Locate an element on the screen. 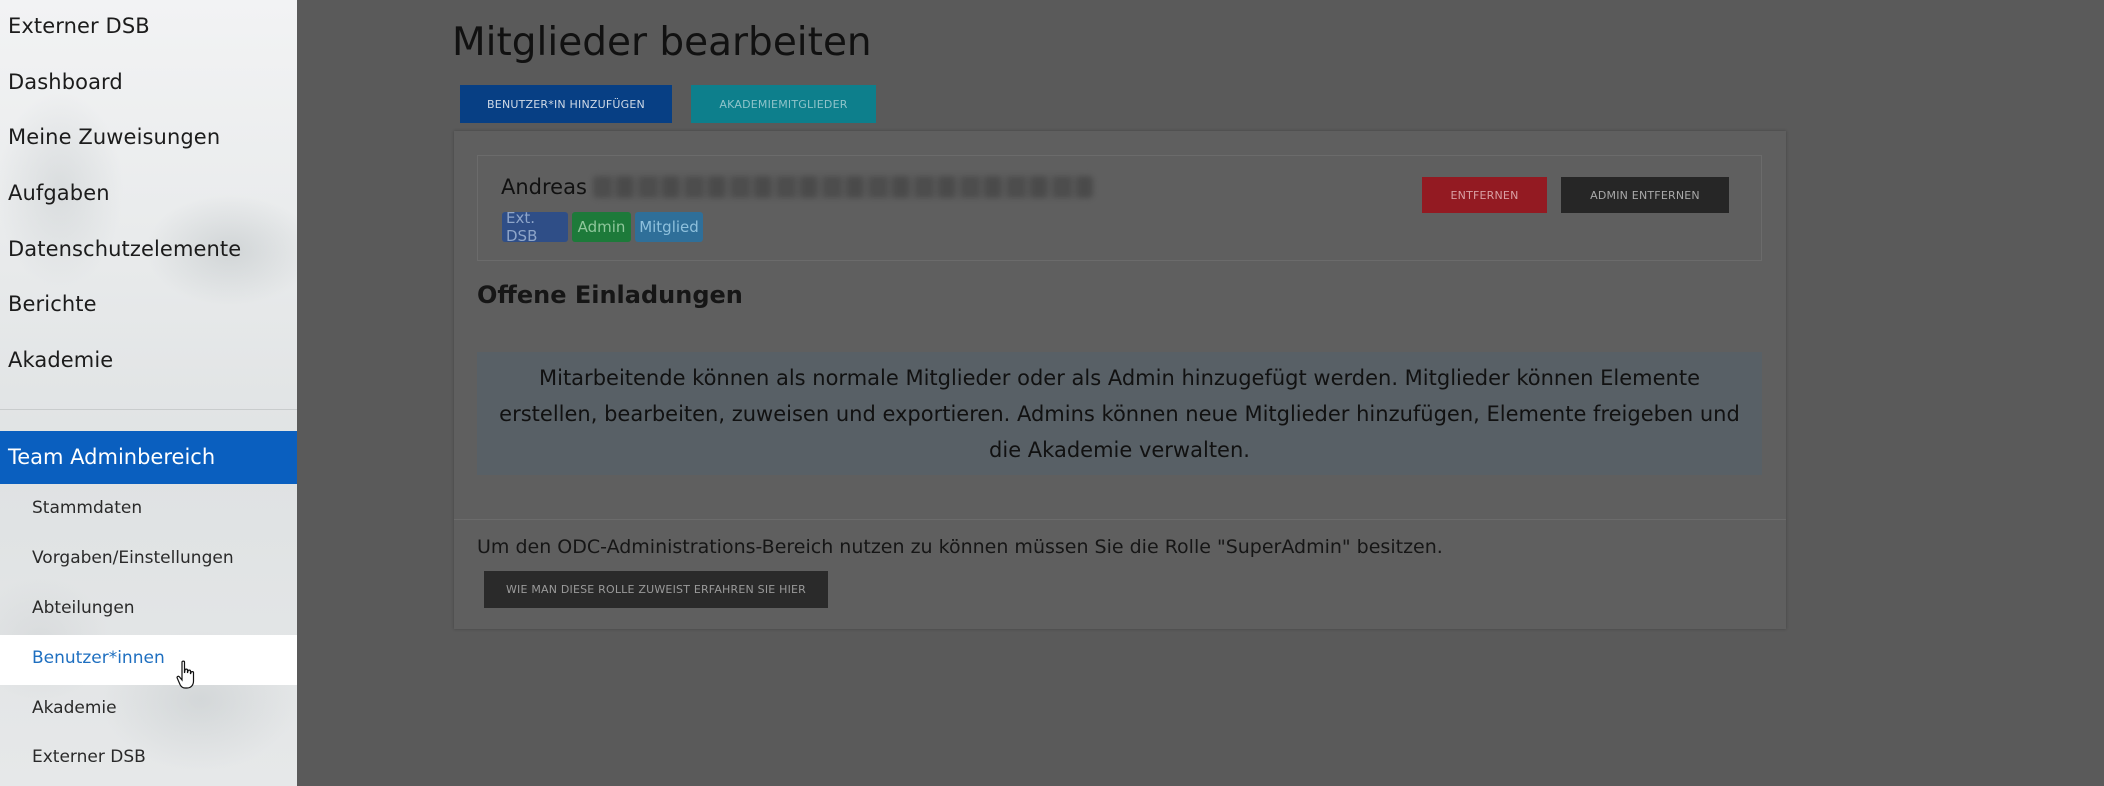  role-badge-admin: Admin is located at coordinates (601, 227).